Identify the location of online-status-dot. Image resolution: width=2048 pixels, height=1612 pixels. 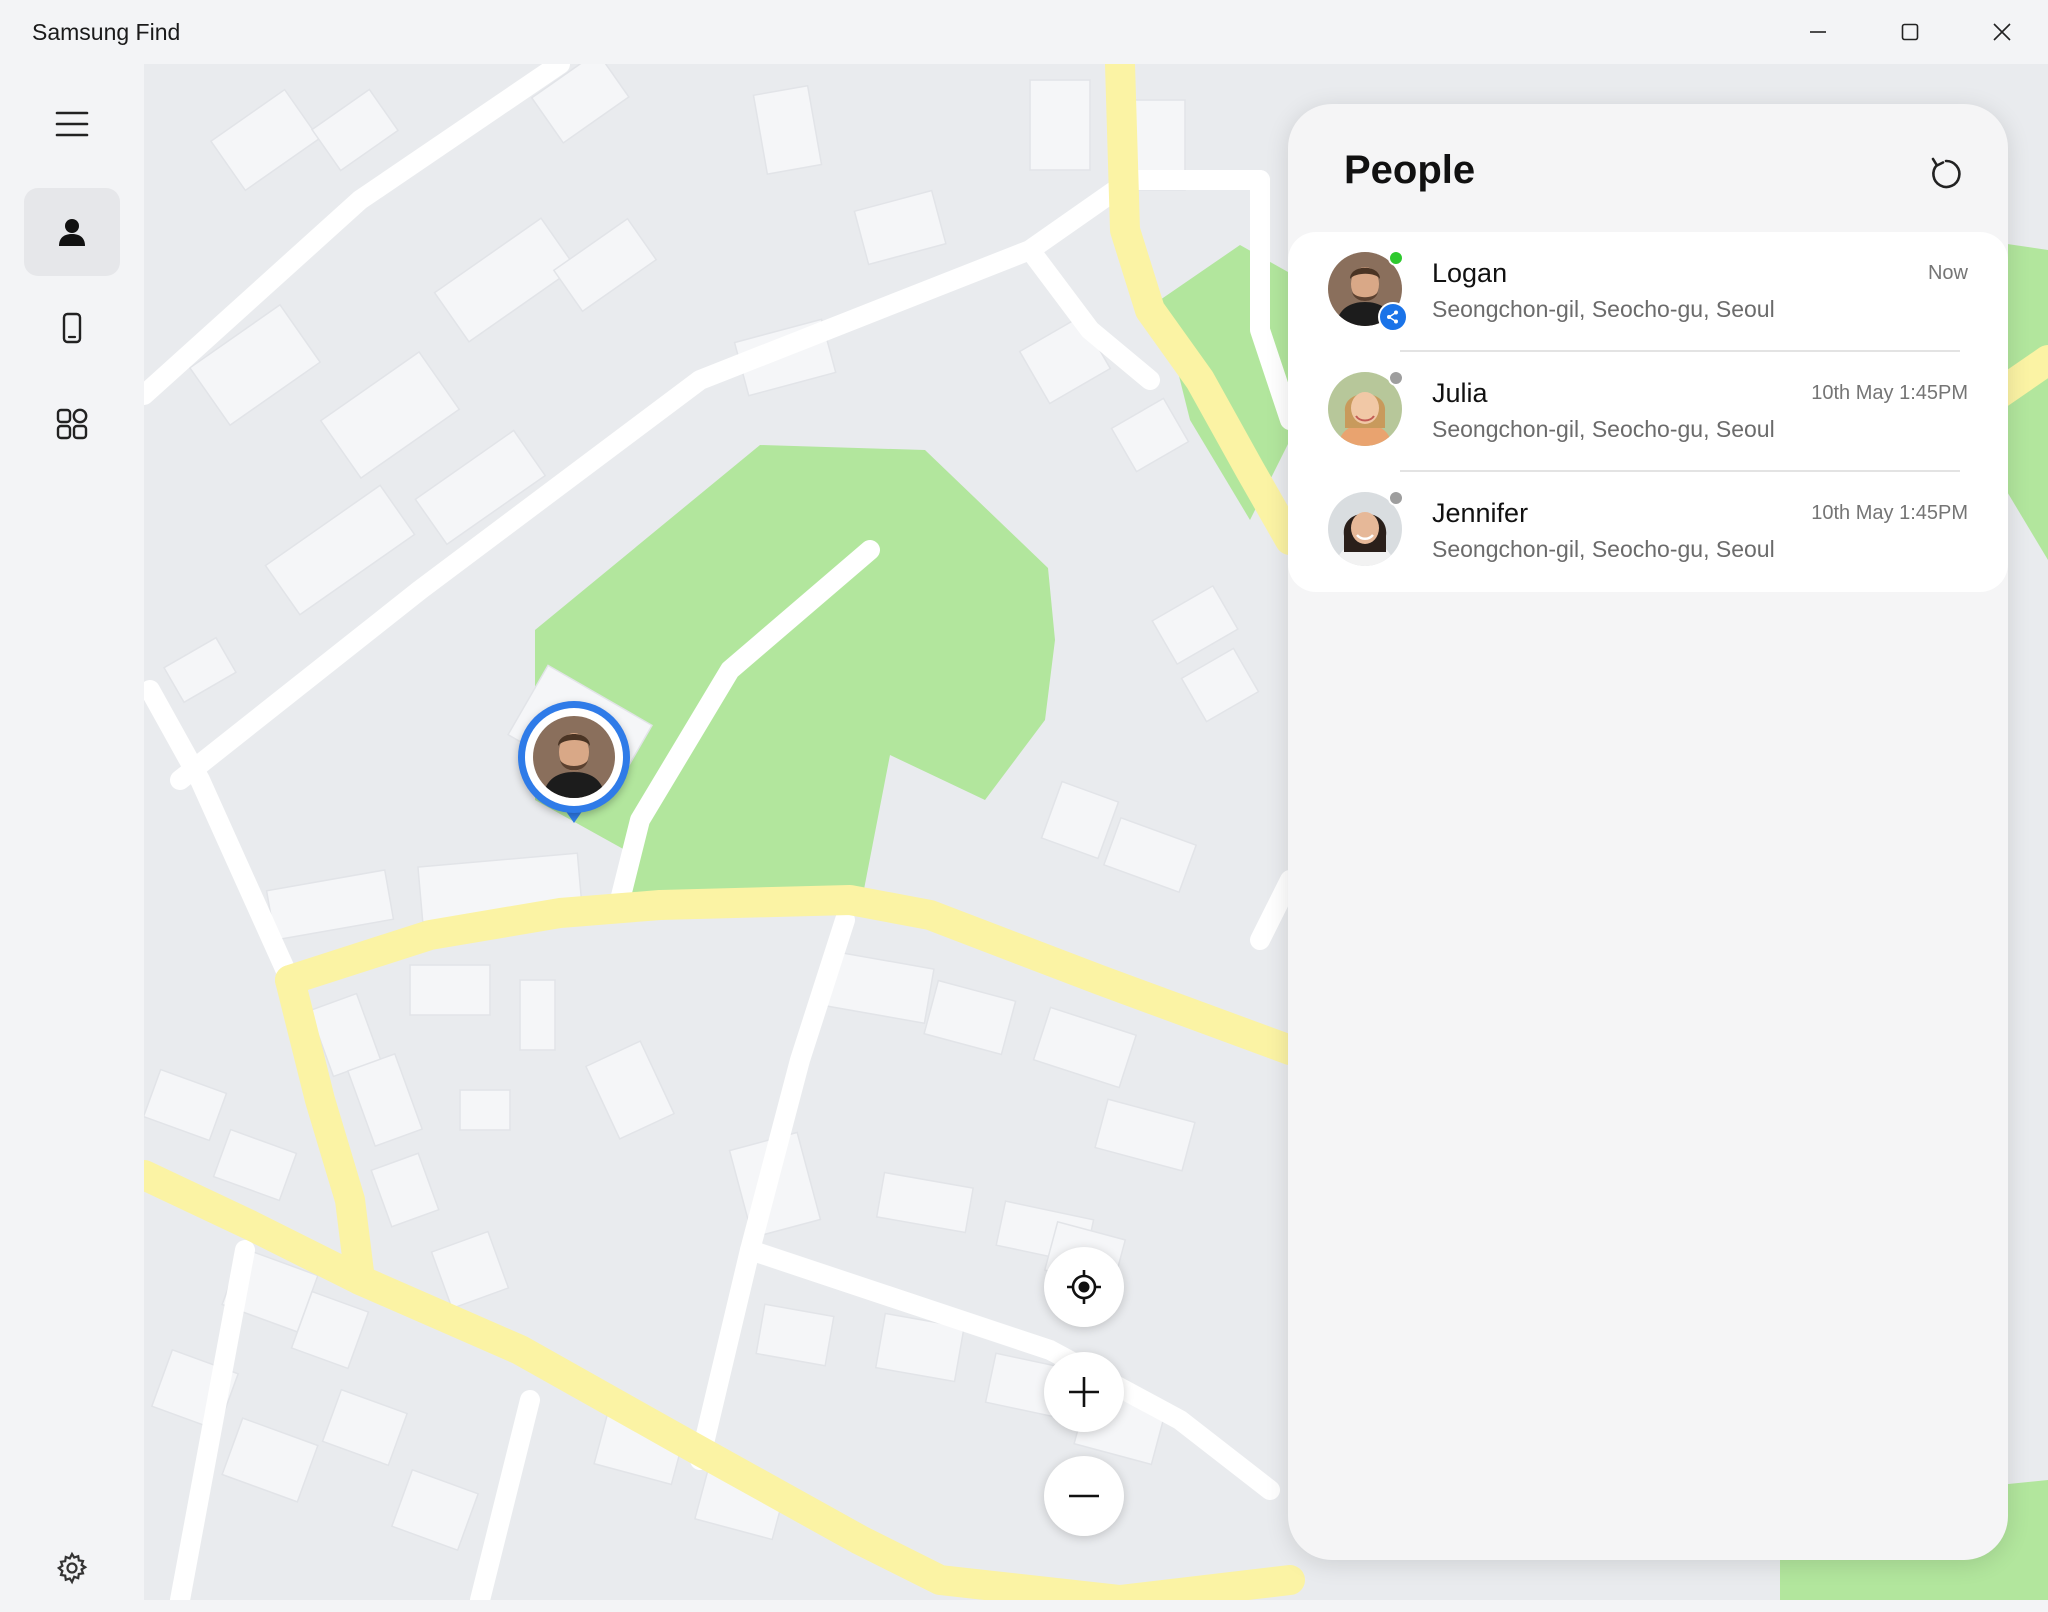
(1396, 258).